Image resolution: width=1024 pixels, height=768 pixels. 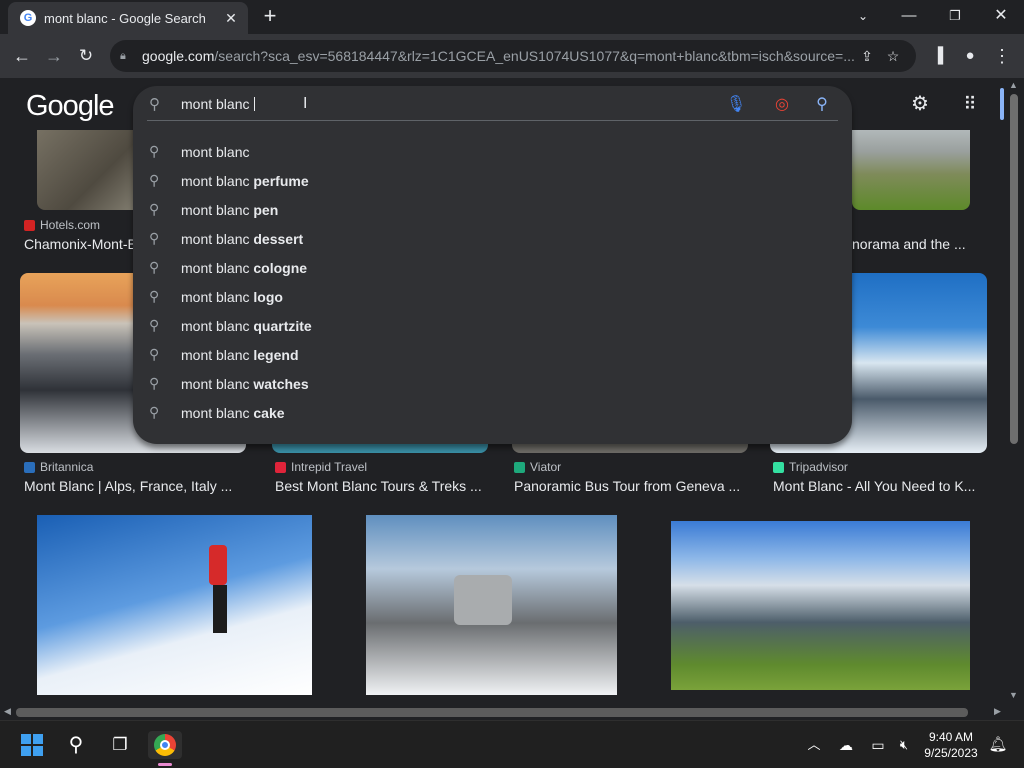 What do you see at coordinates (878, 745) in the screenshot?
I see `network-icon: ▭` at bounding box center [878, 745].